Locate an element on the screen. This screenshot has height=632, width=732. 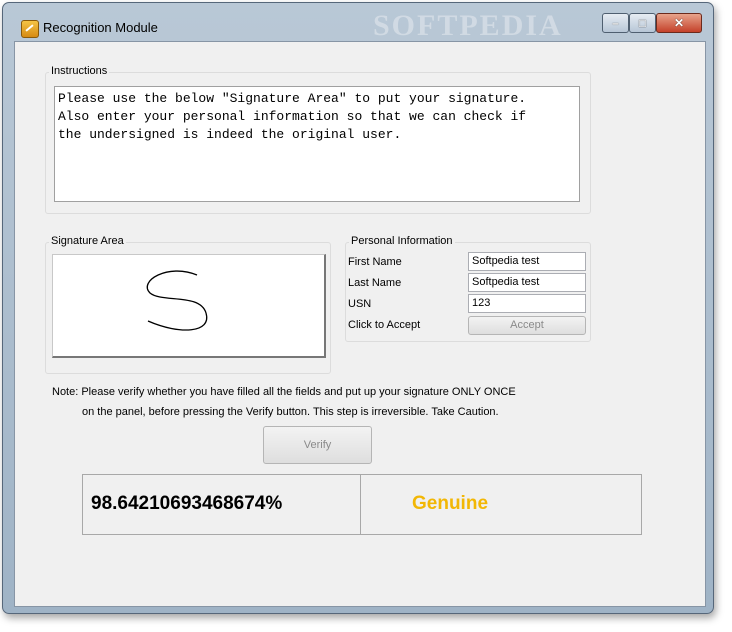
accept-button: Accept is located at coordinates (527, 325).